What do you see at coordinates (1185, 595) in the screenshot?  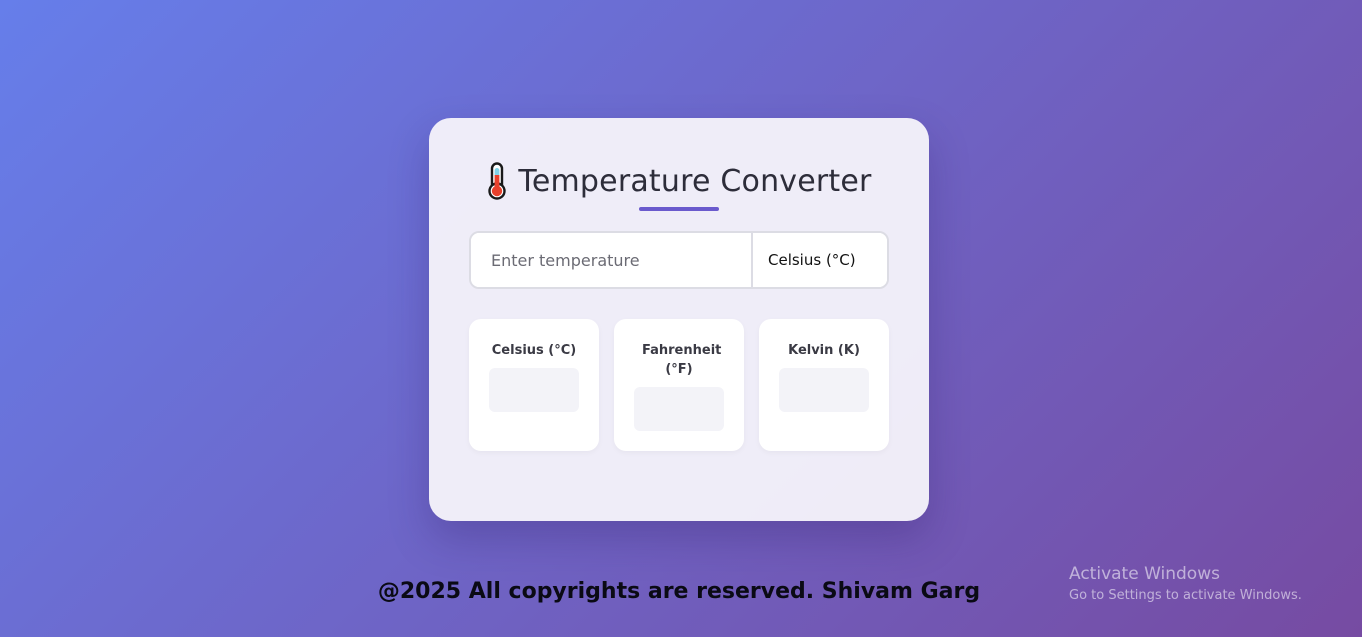 I see `watermark-subtitle: Go to Settings to activate Windows.` at bounding box center [1185, 595].